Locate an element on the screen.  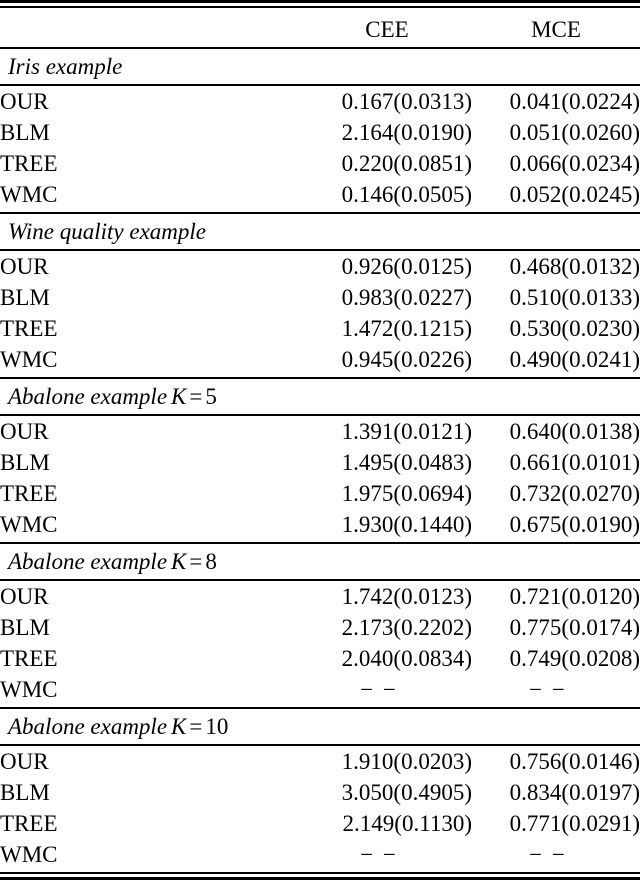
row-cee-value: 1.472(0.1215) is located at coordinates (406, 328).